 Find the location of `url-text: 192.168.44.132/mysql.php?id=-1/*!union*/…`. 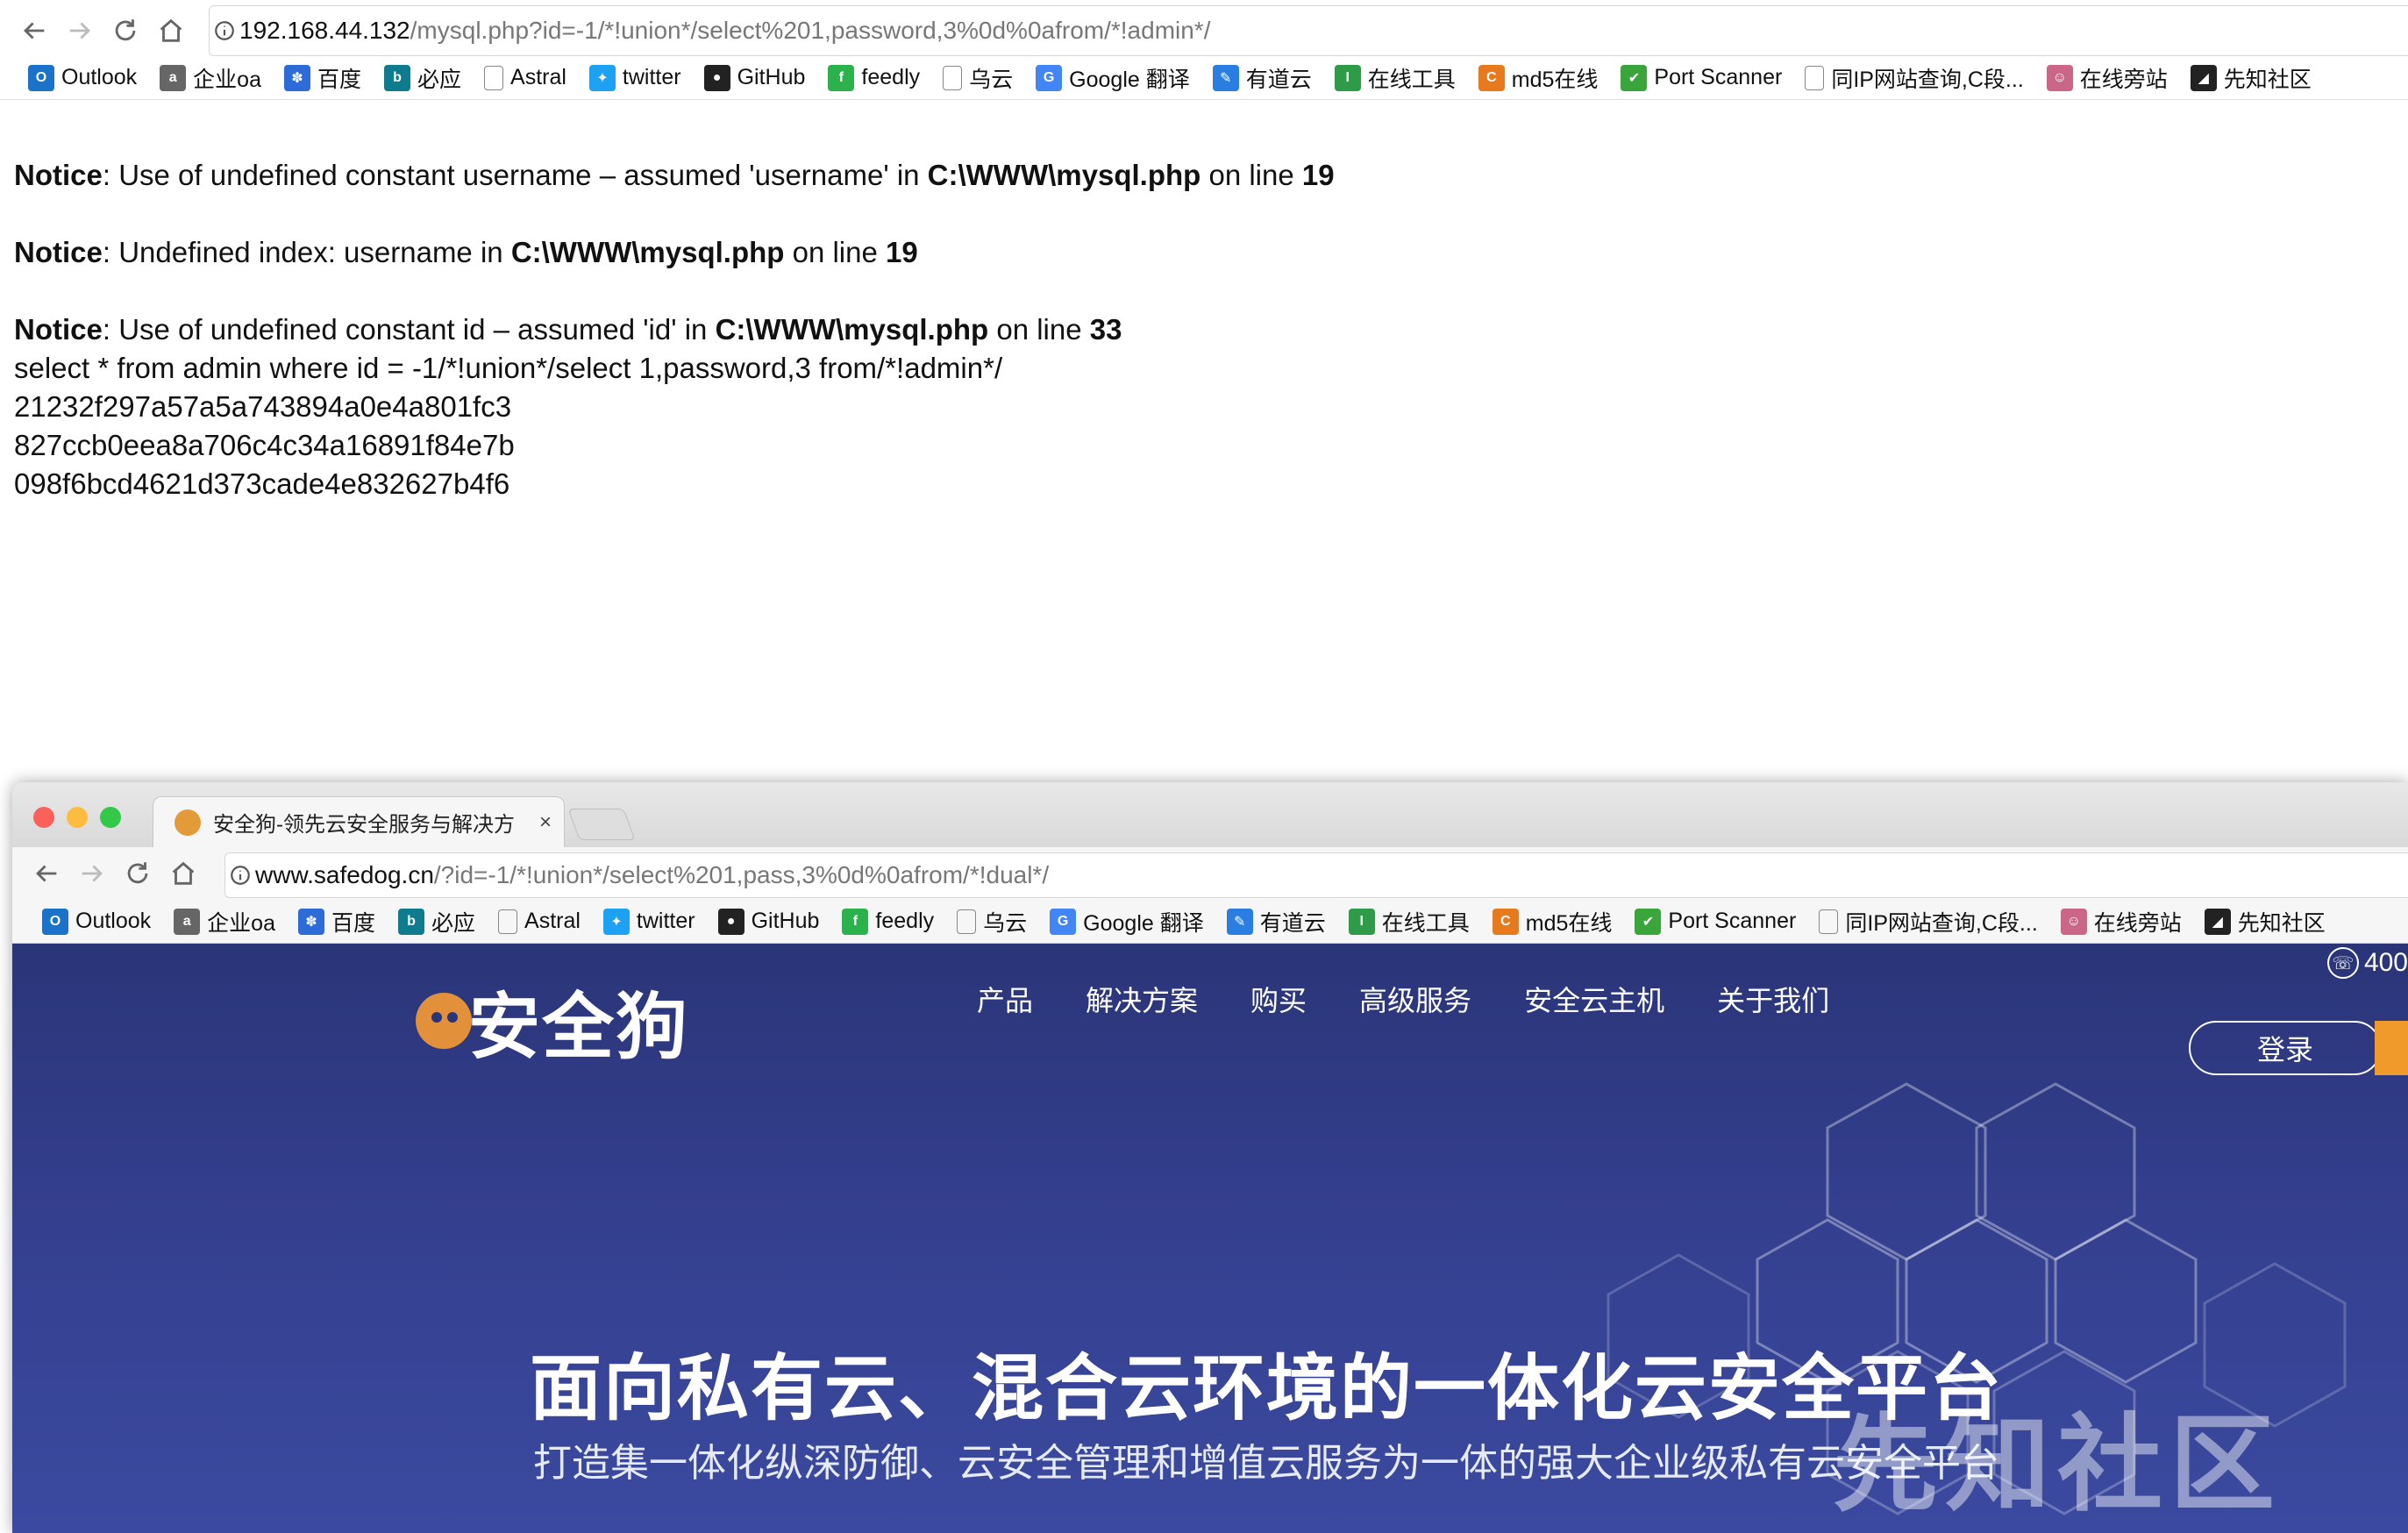

url-text: 192.168.44.132/mysql.php?id=-1/*!union*/… is located at coordinates (725, 31).